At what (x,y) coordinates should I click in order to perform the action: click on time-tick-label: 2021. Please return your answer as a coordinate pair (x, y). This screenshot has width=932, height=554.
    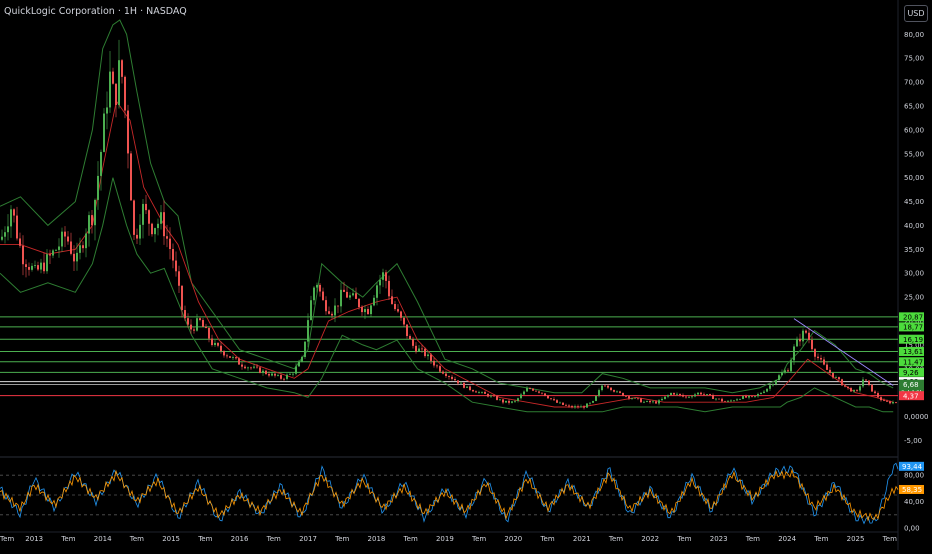
    Looking at the image, I should click on (582, 539).